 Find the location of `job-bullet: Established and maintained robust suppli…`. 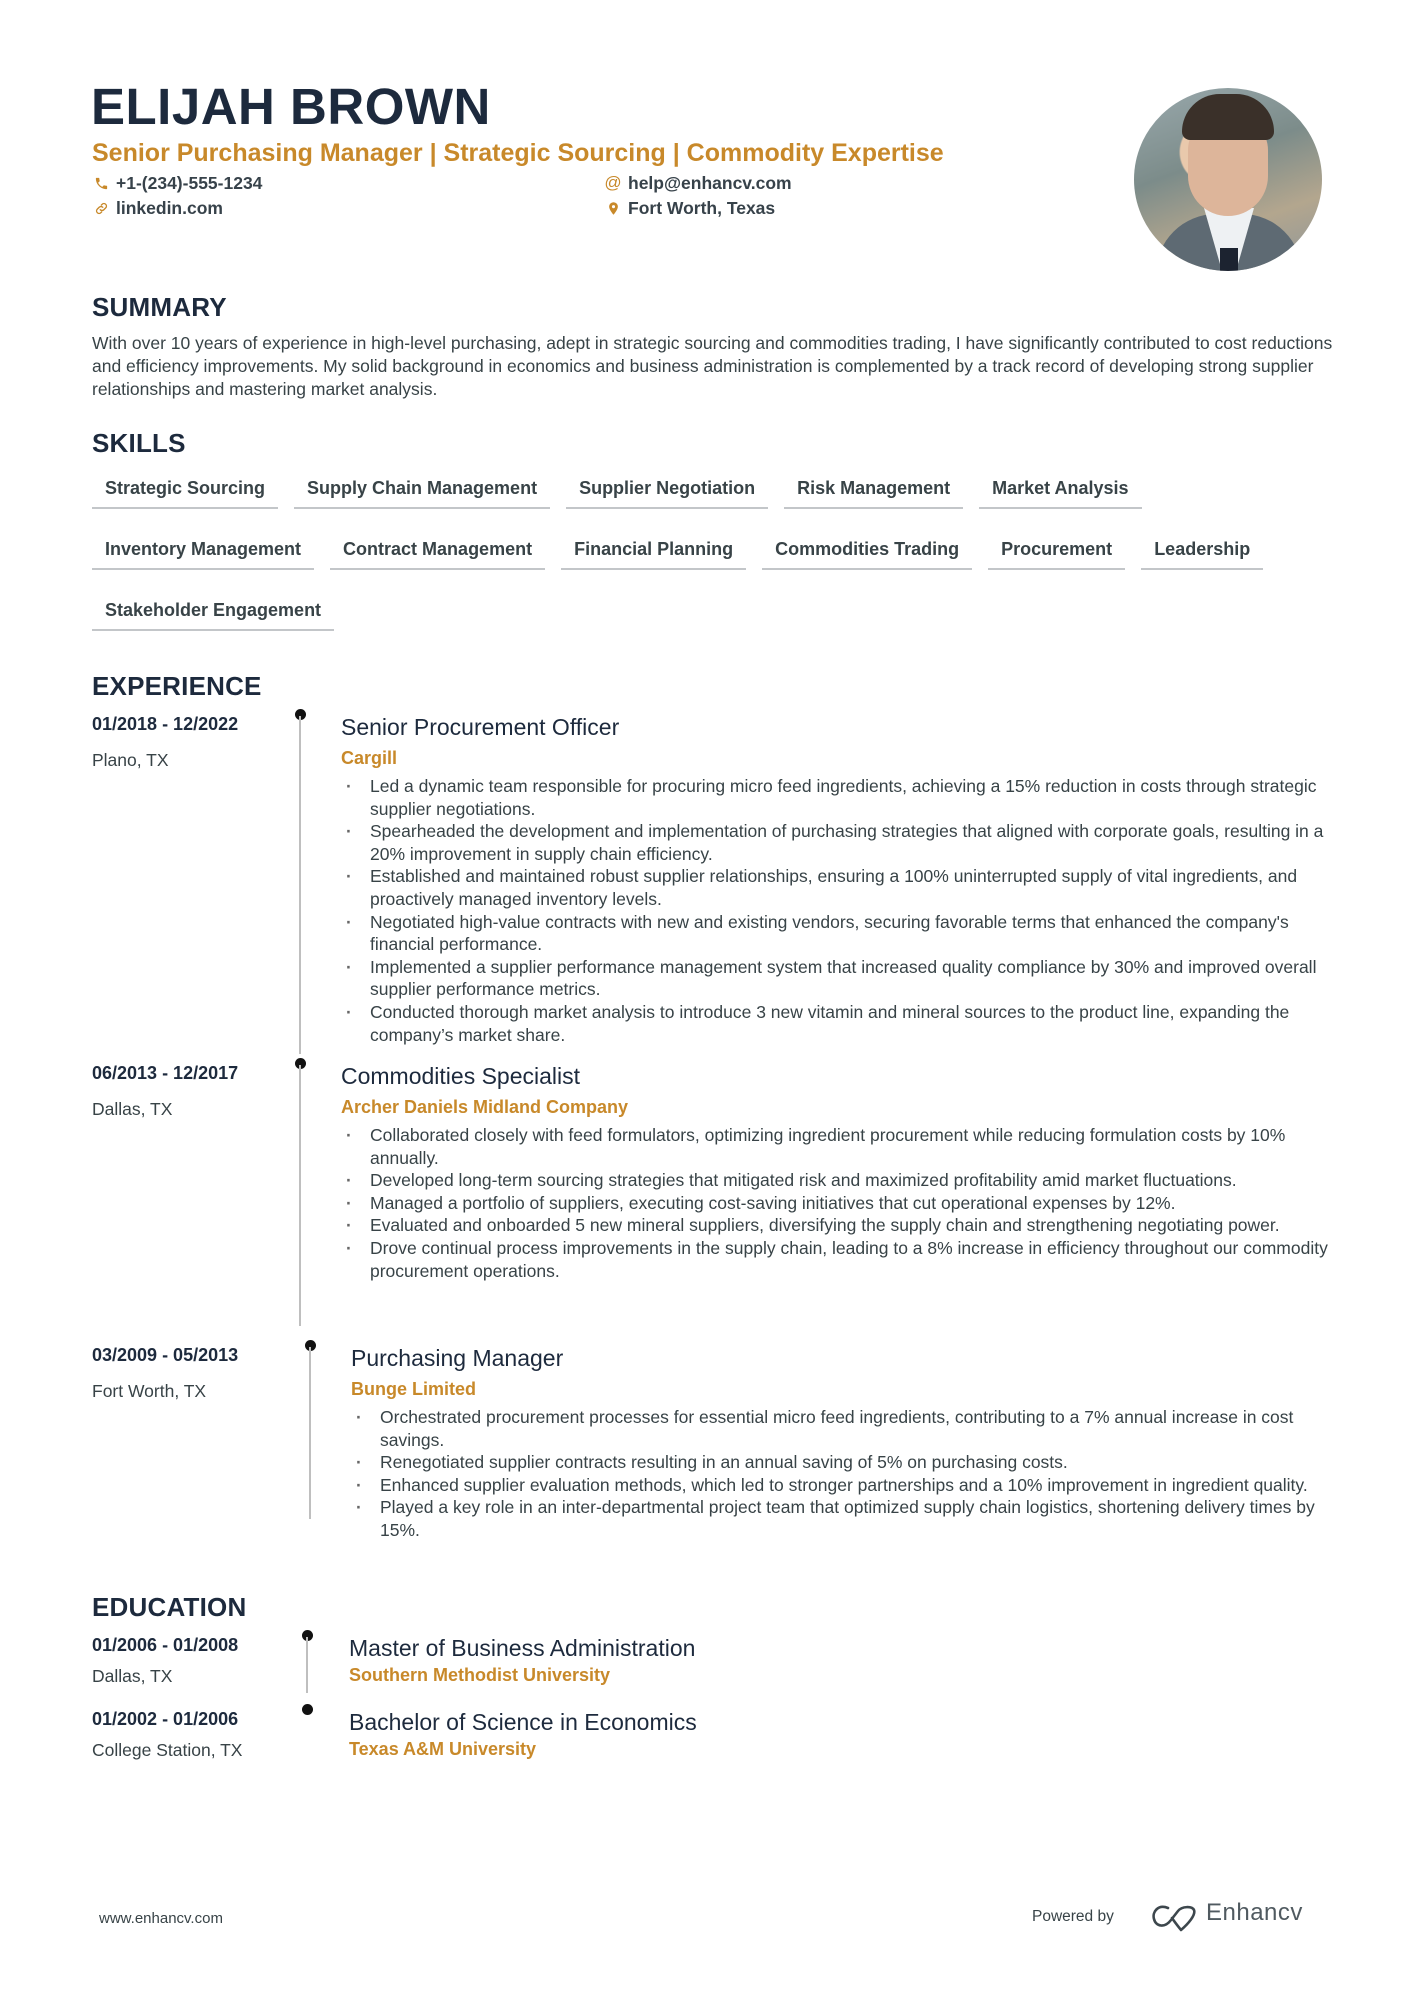

job-bullet: Established and maintained robust suppli… is located at coordinates (842, 887).